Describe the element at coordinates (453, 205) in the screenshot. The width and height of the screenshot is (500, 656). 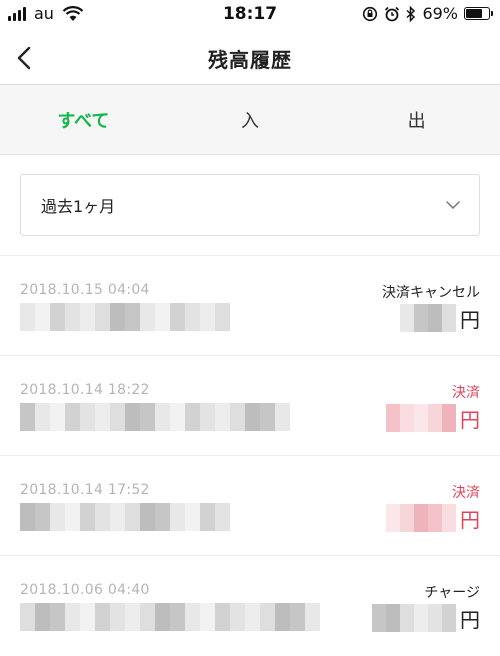
I see `chevron-down-icon` at that location.